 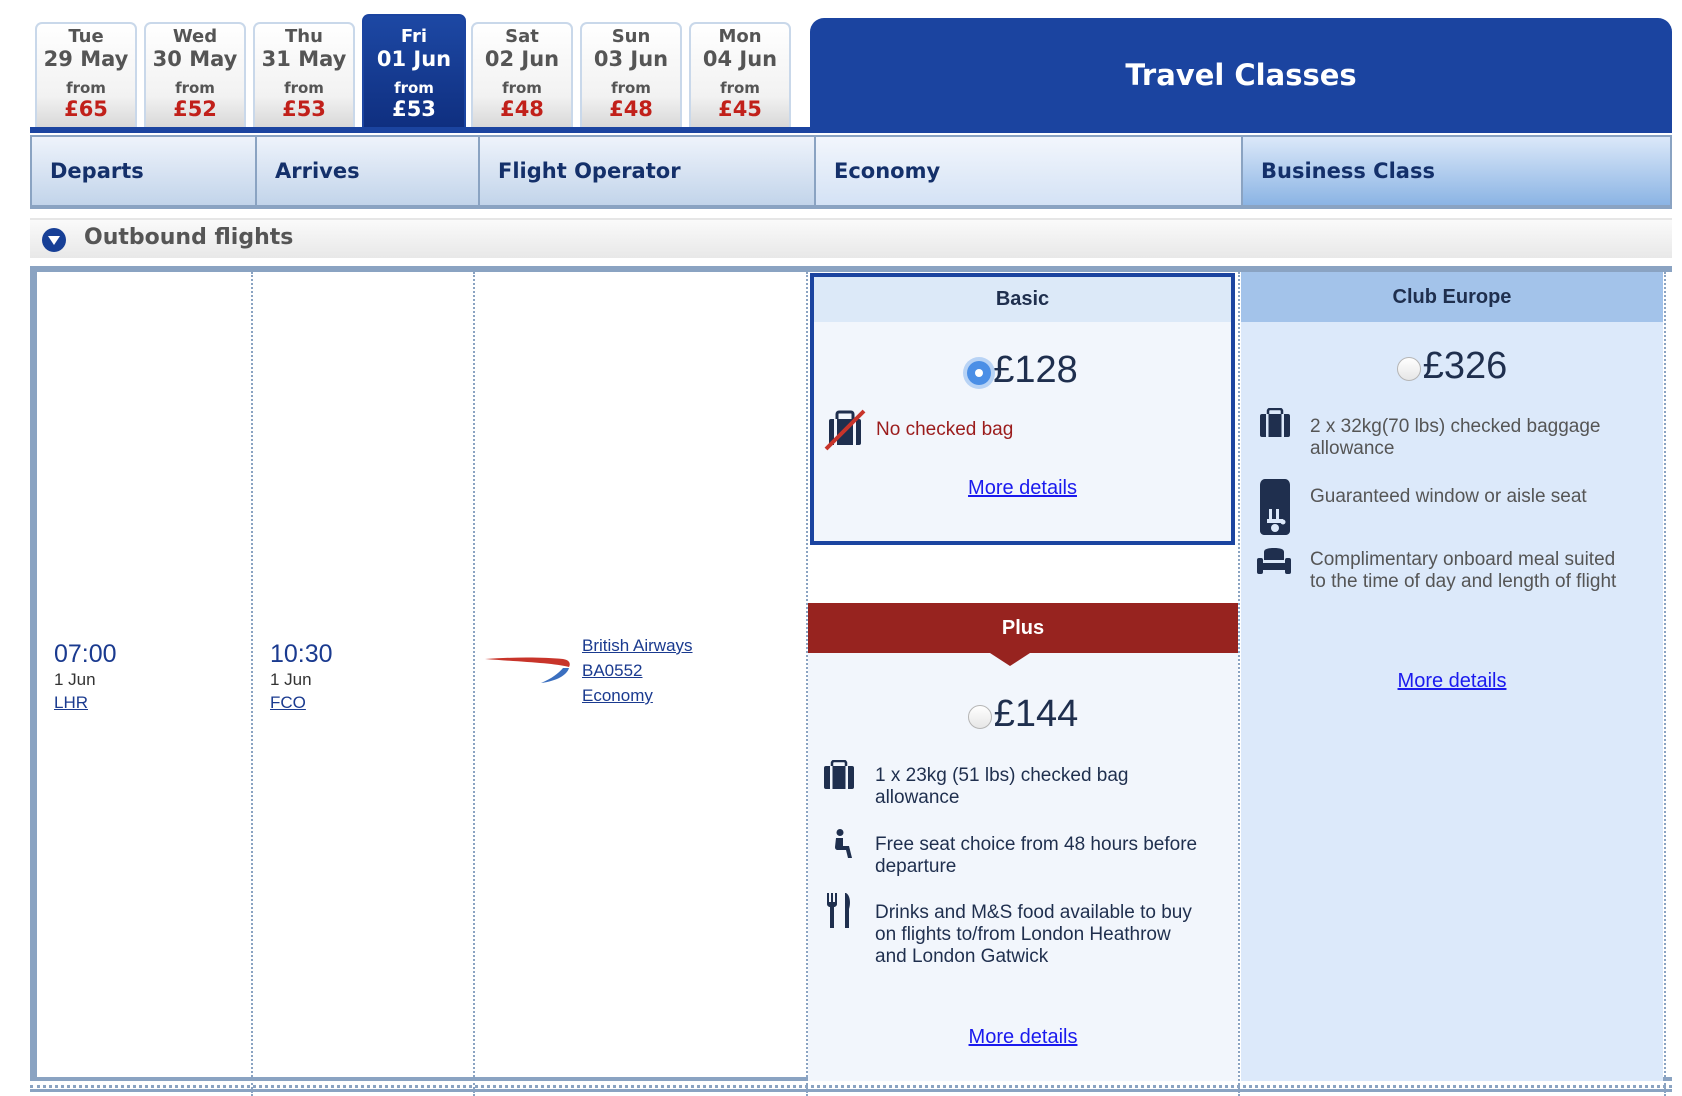 What do you see at coordinates (414, 59) in the screenshot?
I see `tab-date: 01 Jun` at bounding box center [414, 59].